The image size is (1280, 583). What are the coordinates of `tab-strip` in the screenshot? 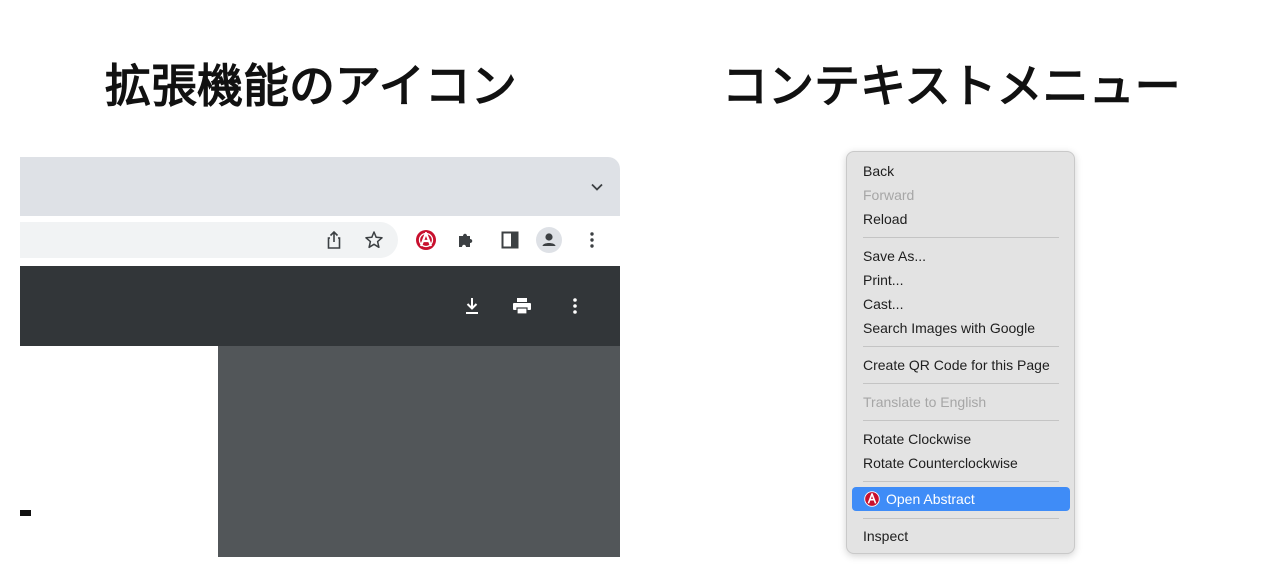 It's located at (320, 186).